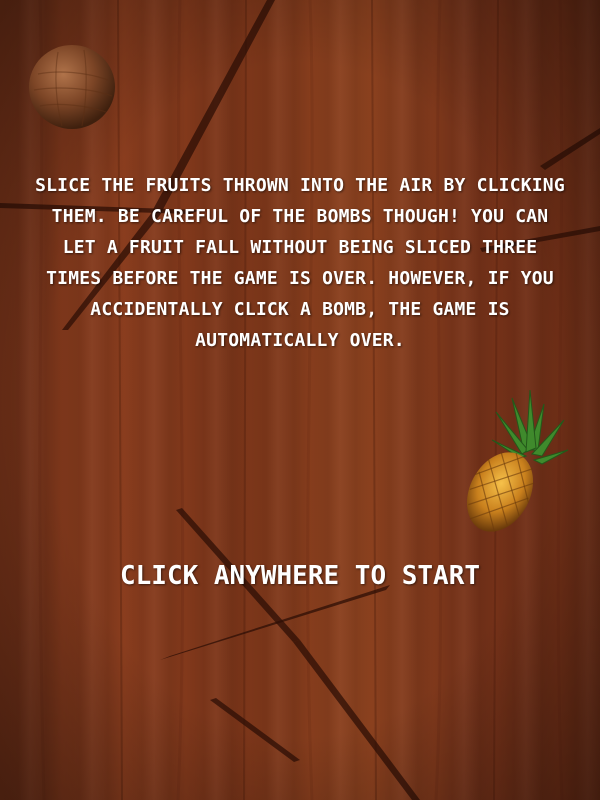 This screenshot has height=800, width=600. I want to click on pineapple-sprite, so click(517, 461).